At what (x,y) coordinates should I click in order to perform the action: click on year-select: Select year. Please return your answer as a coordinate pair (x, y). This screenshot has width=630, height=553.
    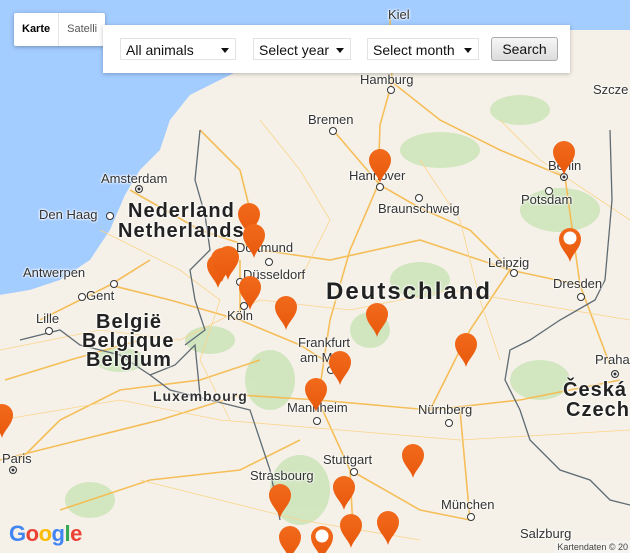
    Looking at the image, I should click on (302, 49).